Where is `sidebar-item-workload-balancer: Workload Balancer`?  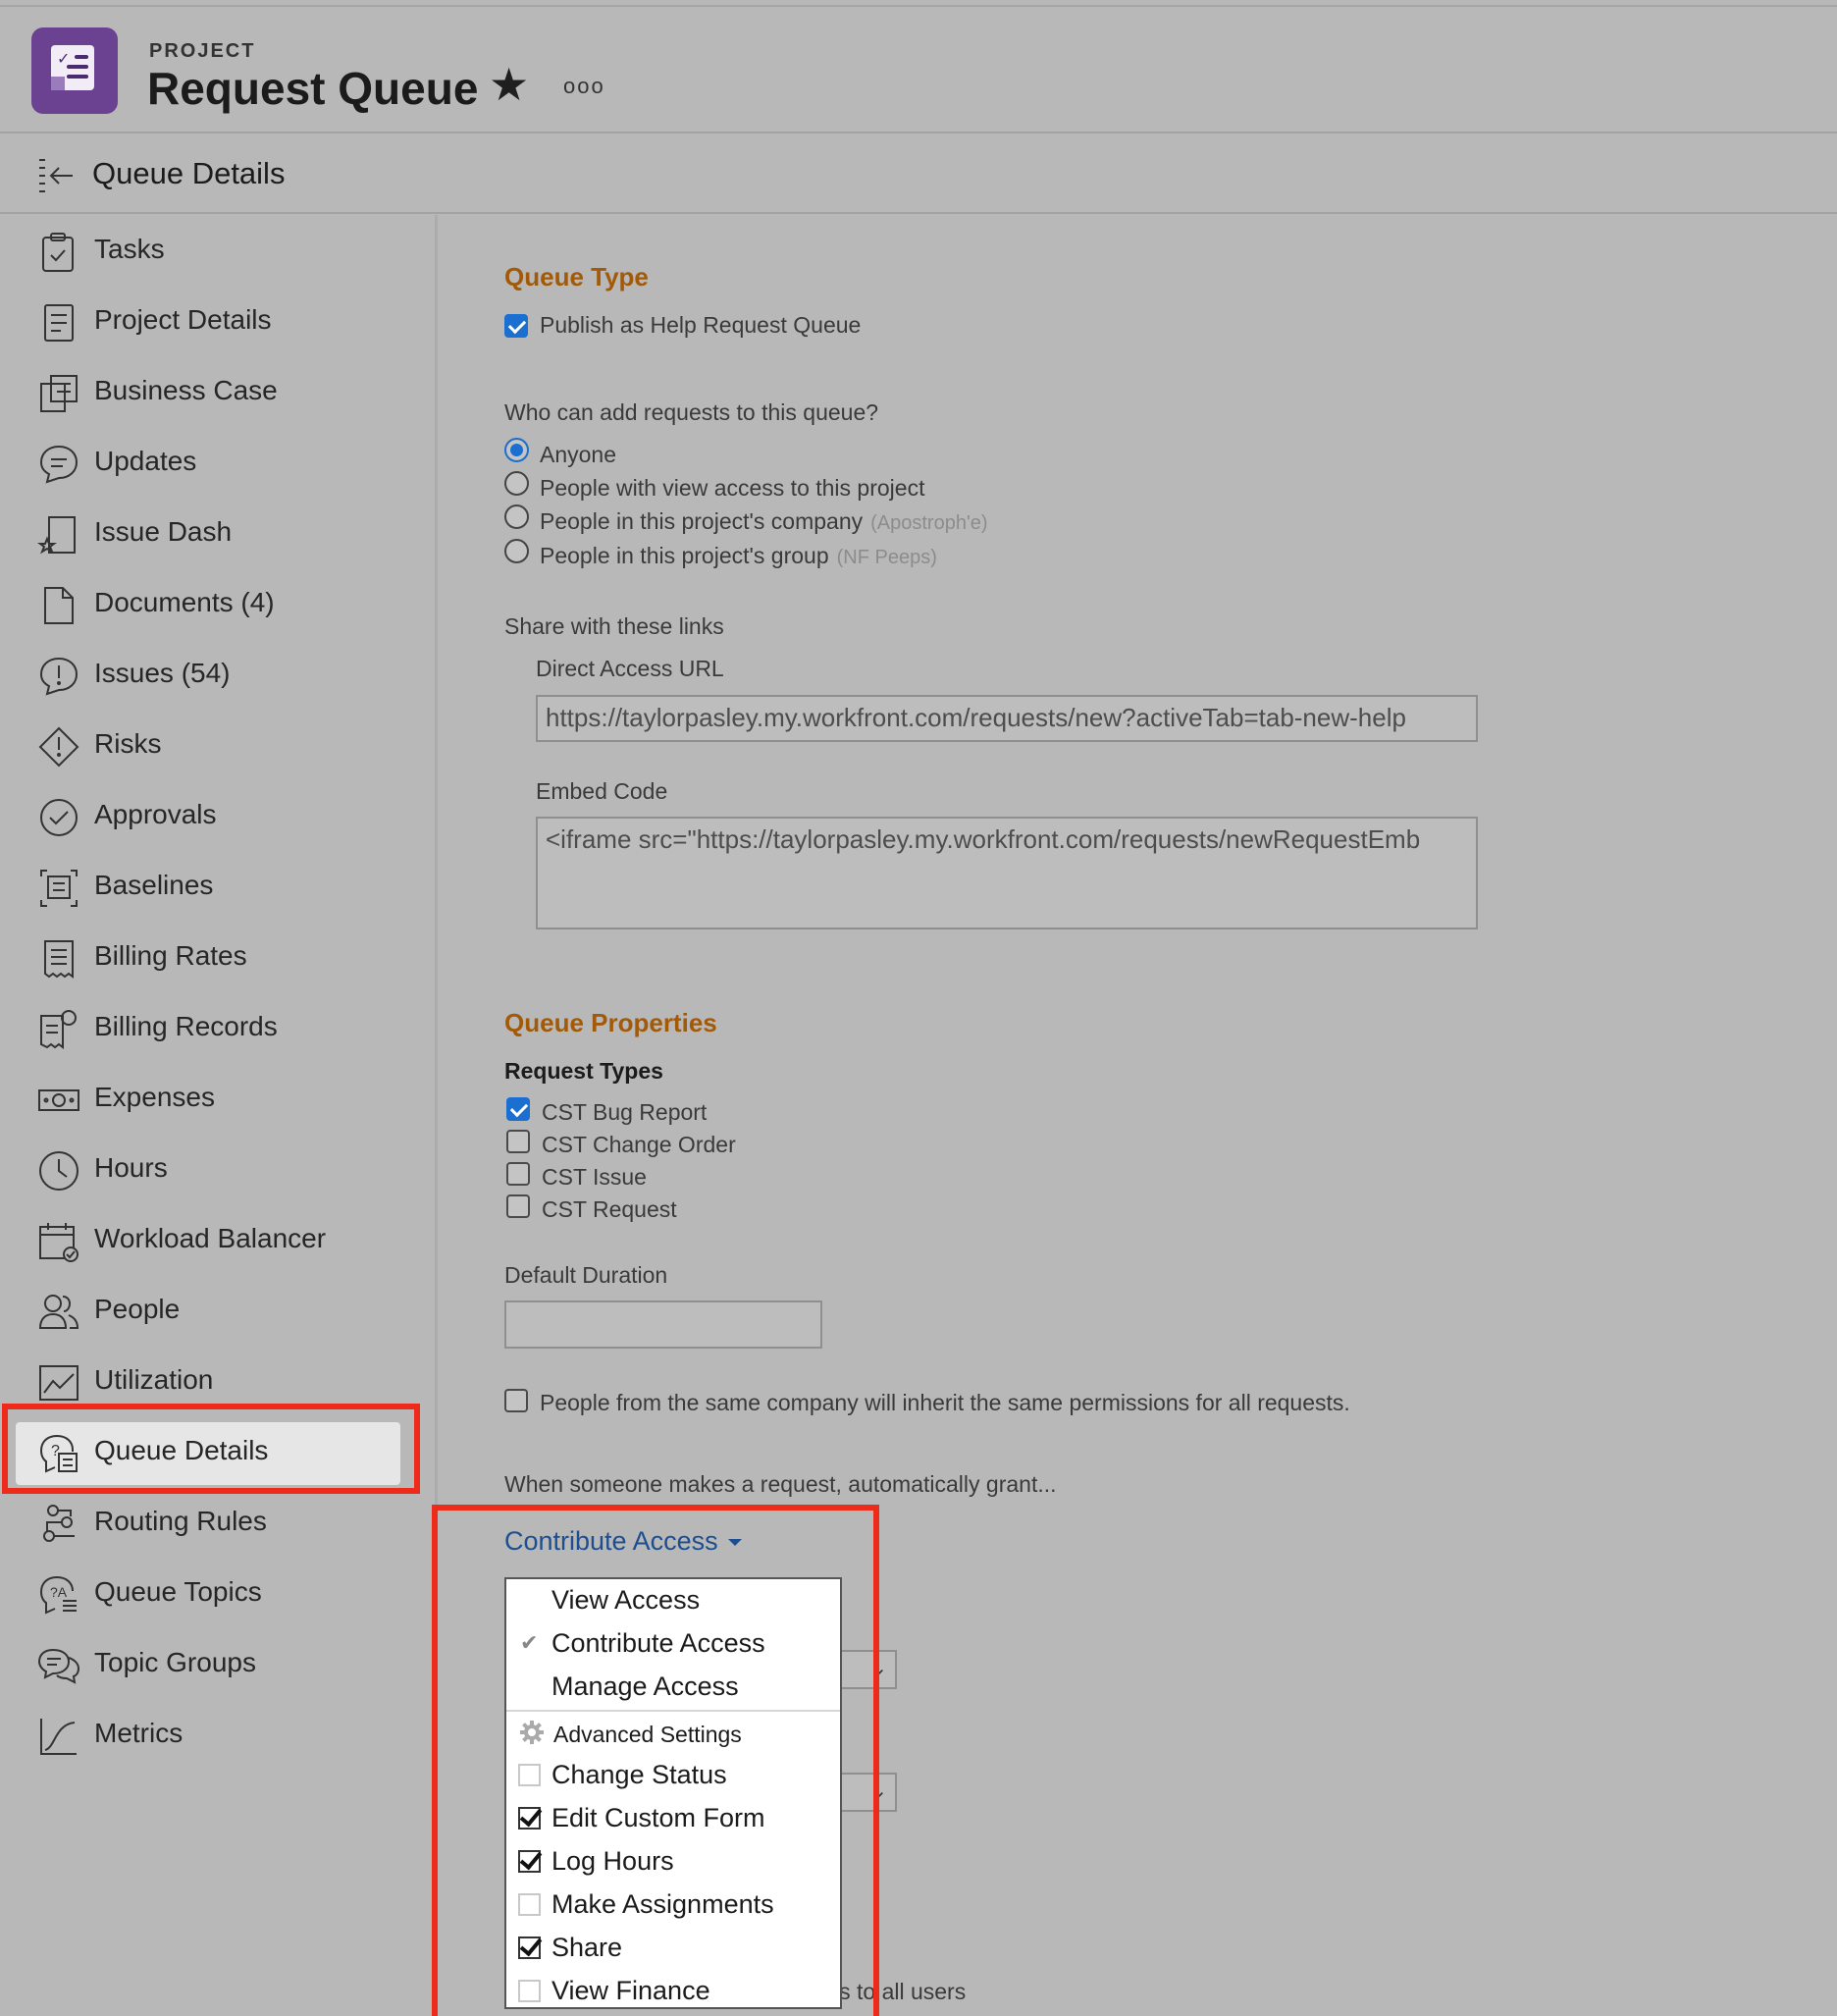
sidebar-item-workload-balancer: Workload Balancer is located at coordinates (216, 1239).